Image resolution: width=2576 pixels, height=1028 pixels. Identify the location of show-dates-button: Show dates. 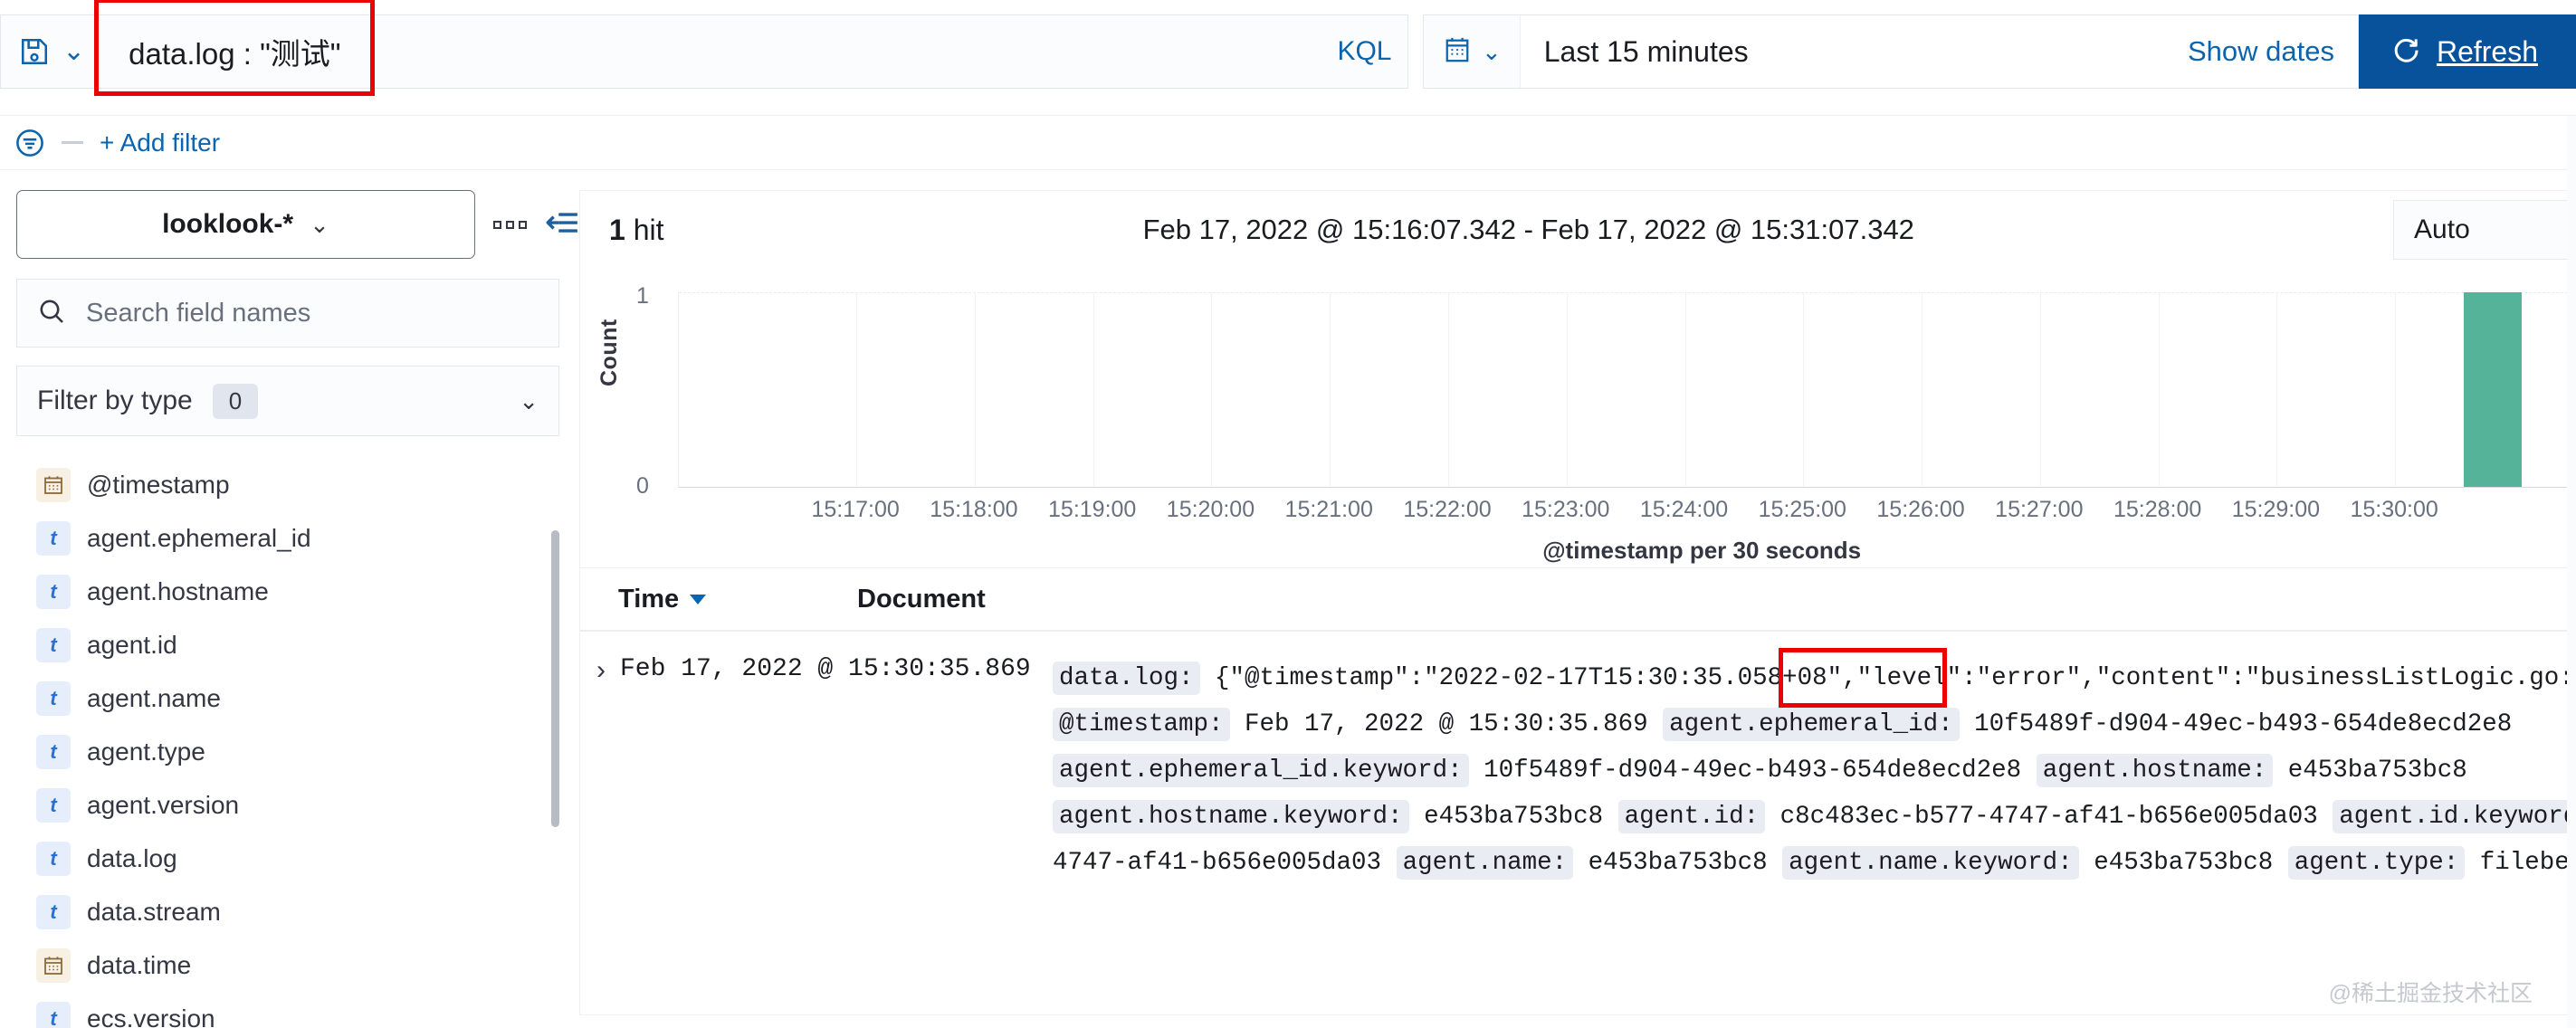
(2273, 52).